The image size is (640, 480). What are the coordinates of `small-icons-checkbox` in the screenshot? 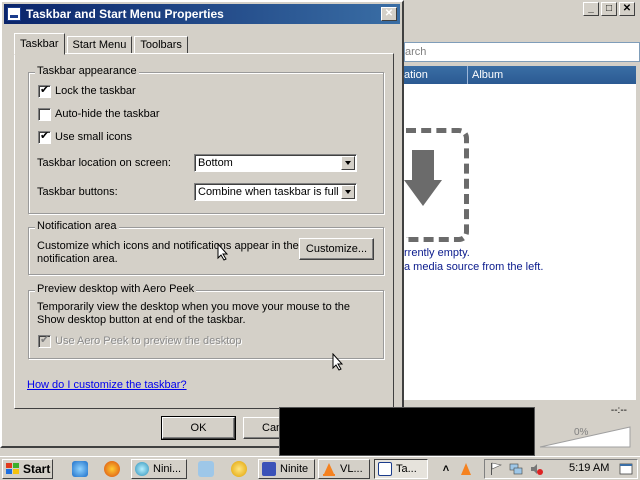 It's located at (44, 137).